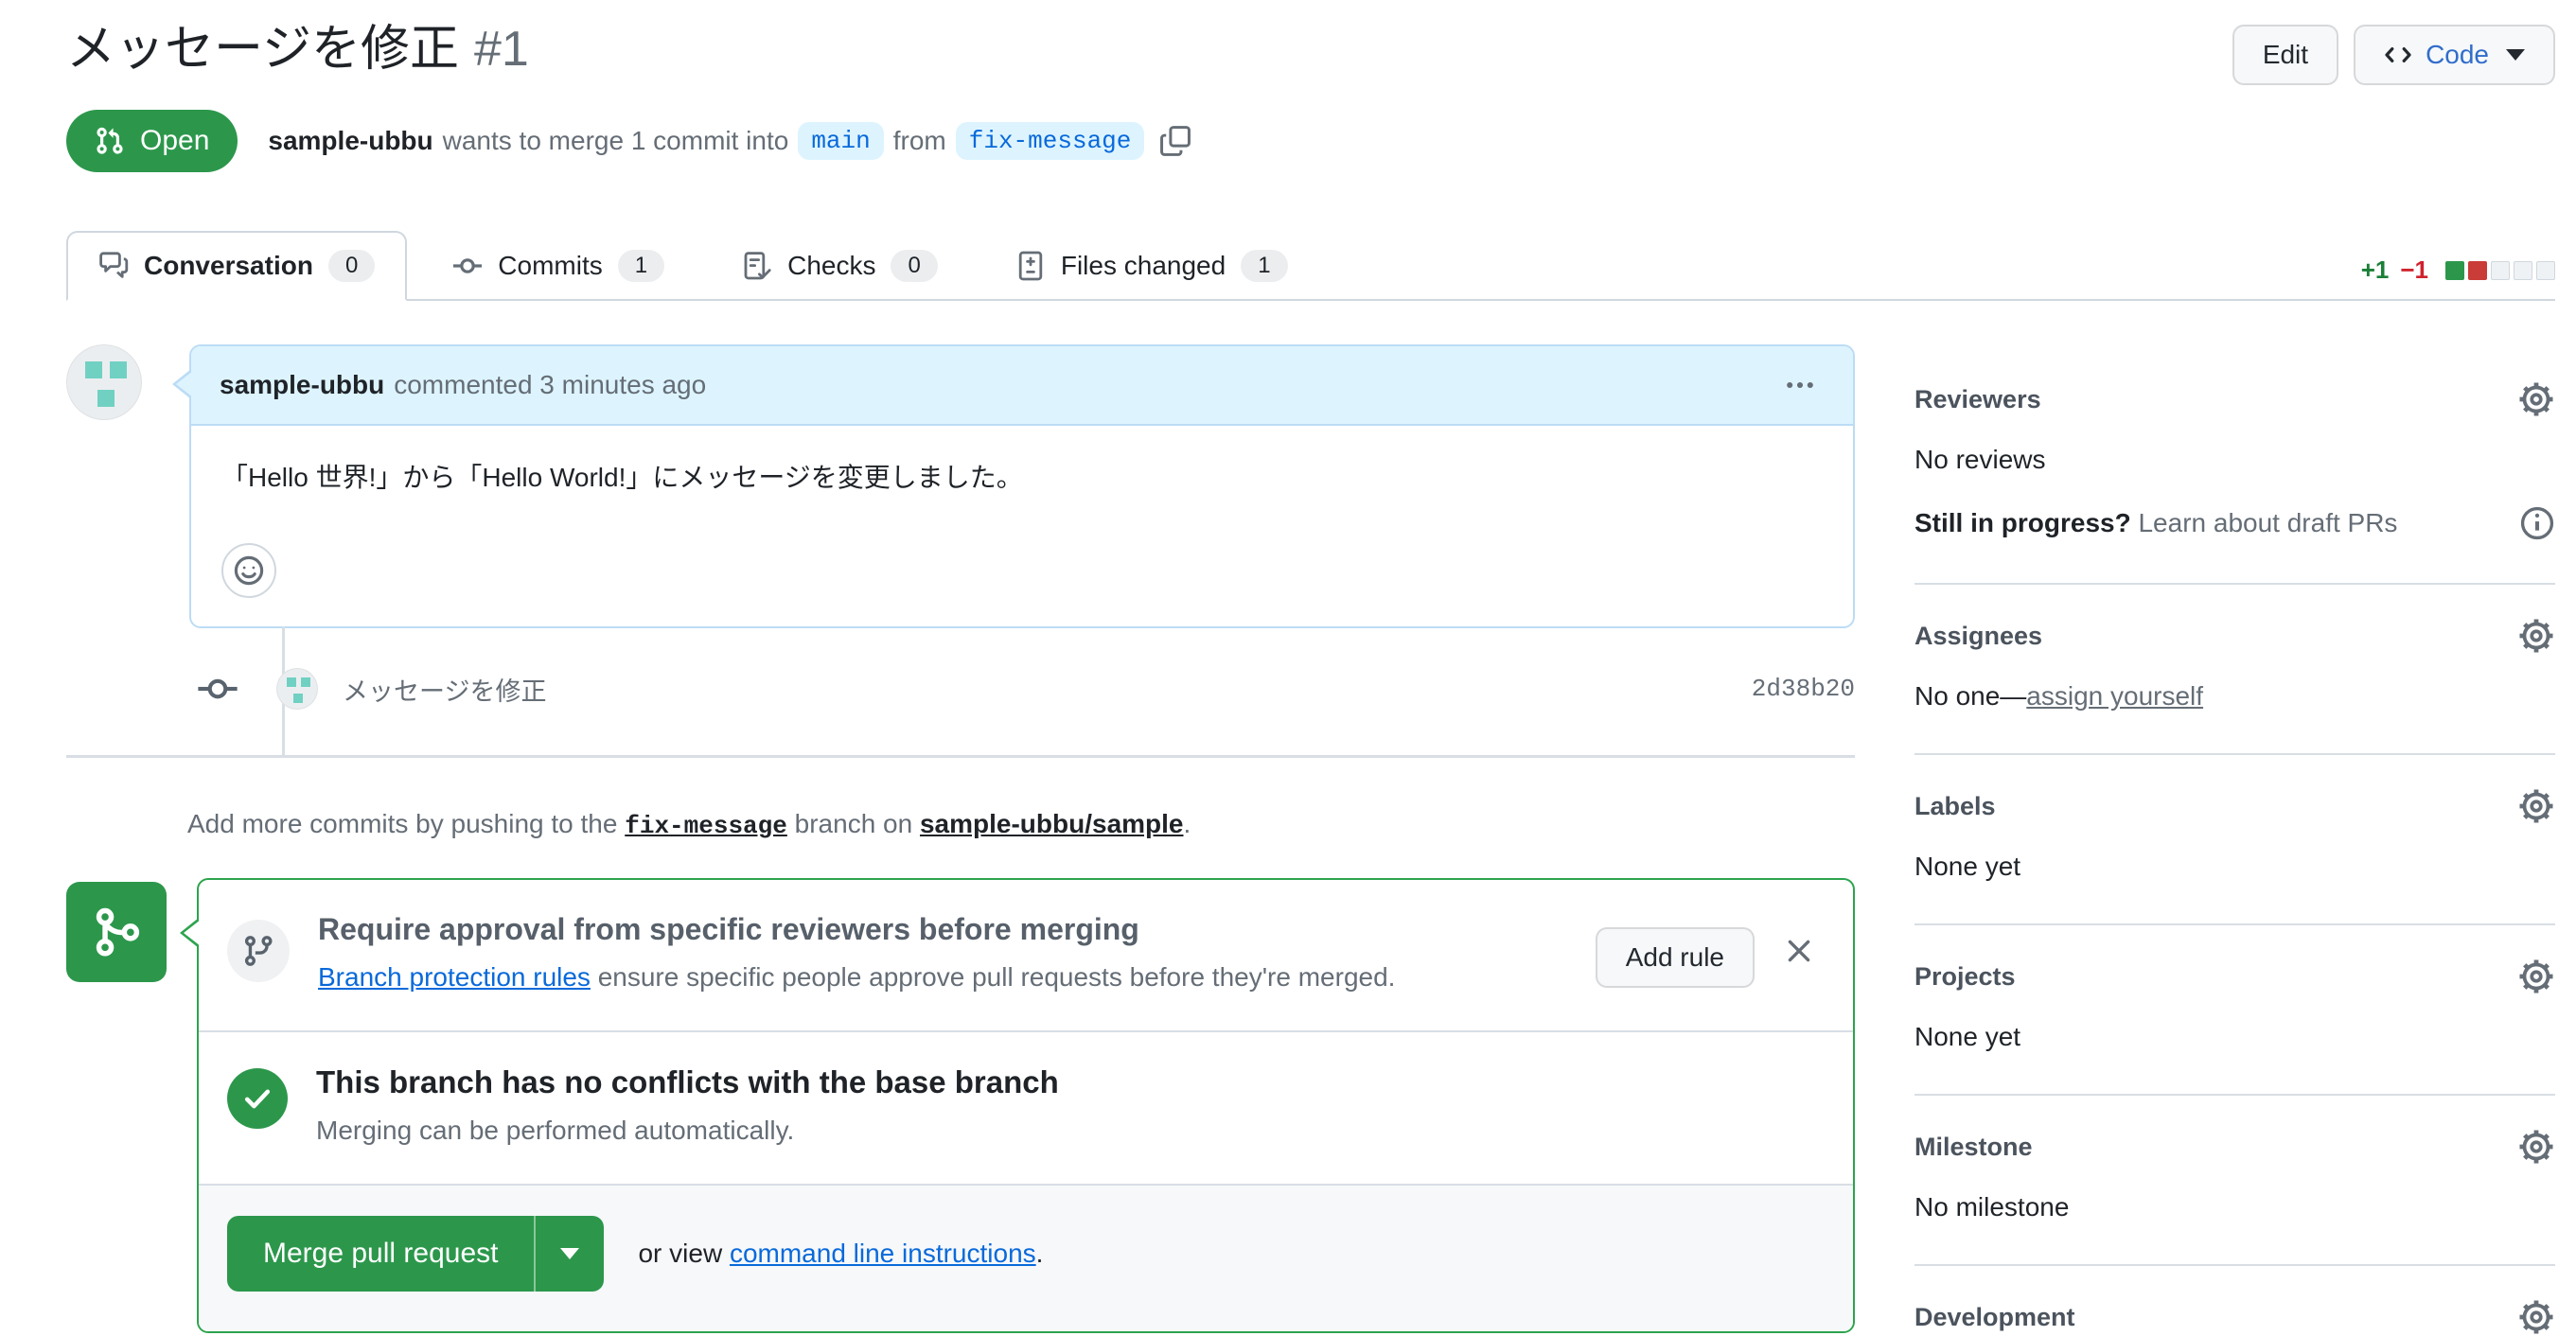 This screenshot has width=2576, height=1336. Describe the element at coordinates (454, 977) in the screenshot. I see `branch-protection-rules-link: Branch protection rules` at that location.